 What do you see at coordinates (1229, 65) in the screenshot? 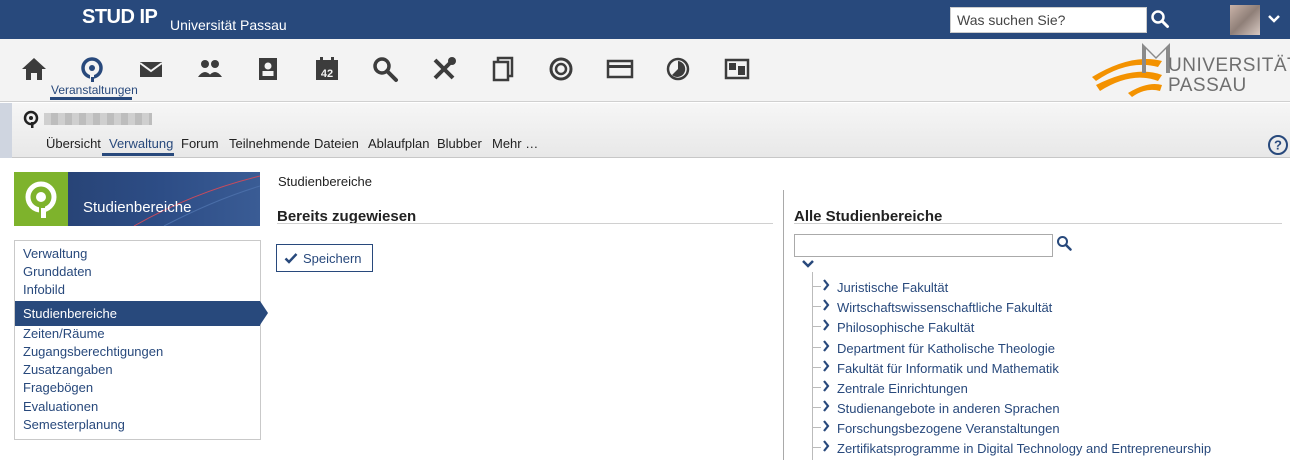
I see `brand-text-line1: UNIVERSITÄT` at bounding box center [1229, 65].